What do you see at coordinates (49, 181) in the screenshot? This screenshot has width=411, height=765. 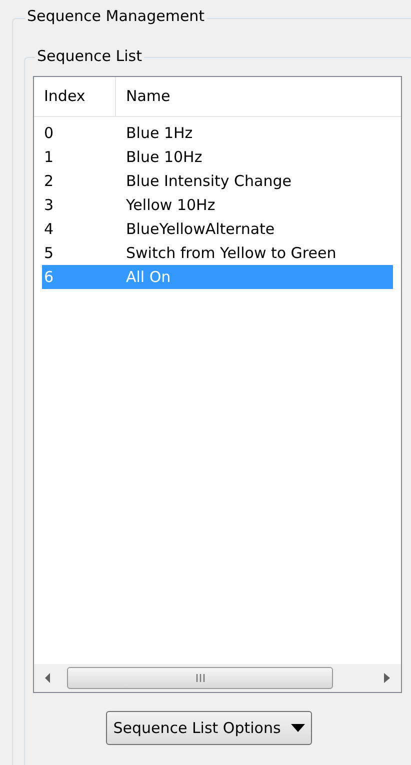 I see `index-cell-text: 2` at bounding box center [49, 181].